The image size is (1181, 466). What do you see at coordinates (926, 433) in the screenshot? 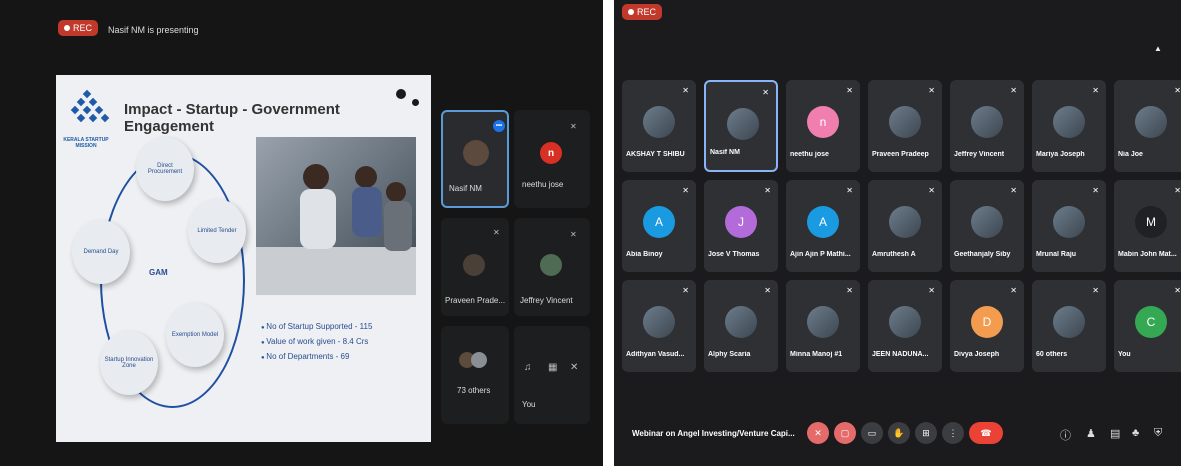
I see `present-button: ⊞` at bounding box center [926, 433].